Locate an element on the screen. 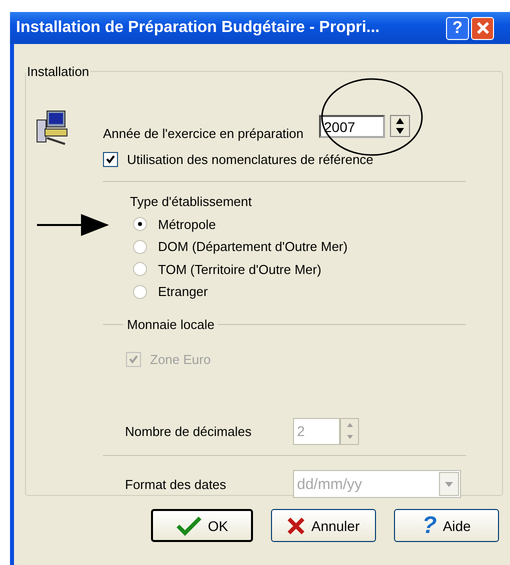 The width and height of the screenshot is (510, 565). year-field: 2007 is located at coordinates (352, 126).